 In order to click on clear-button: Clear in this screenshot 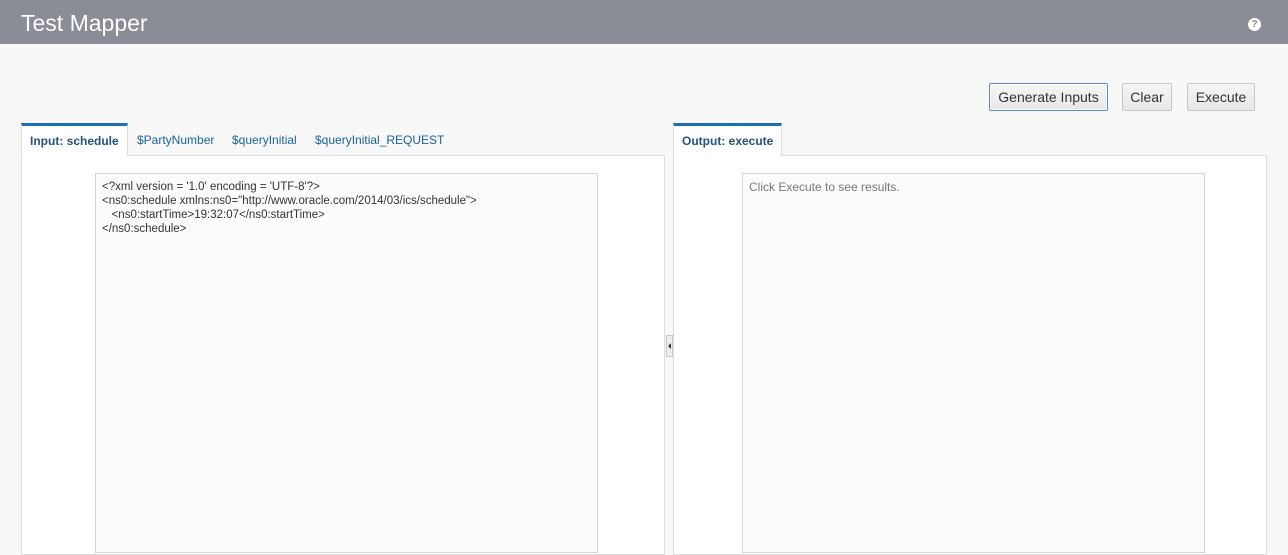, I will do `click(1147, 97)`.